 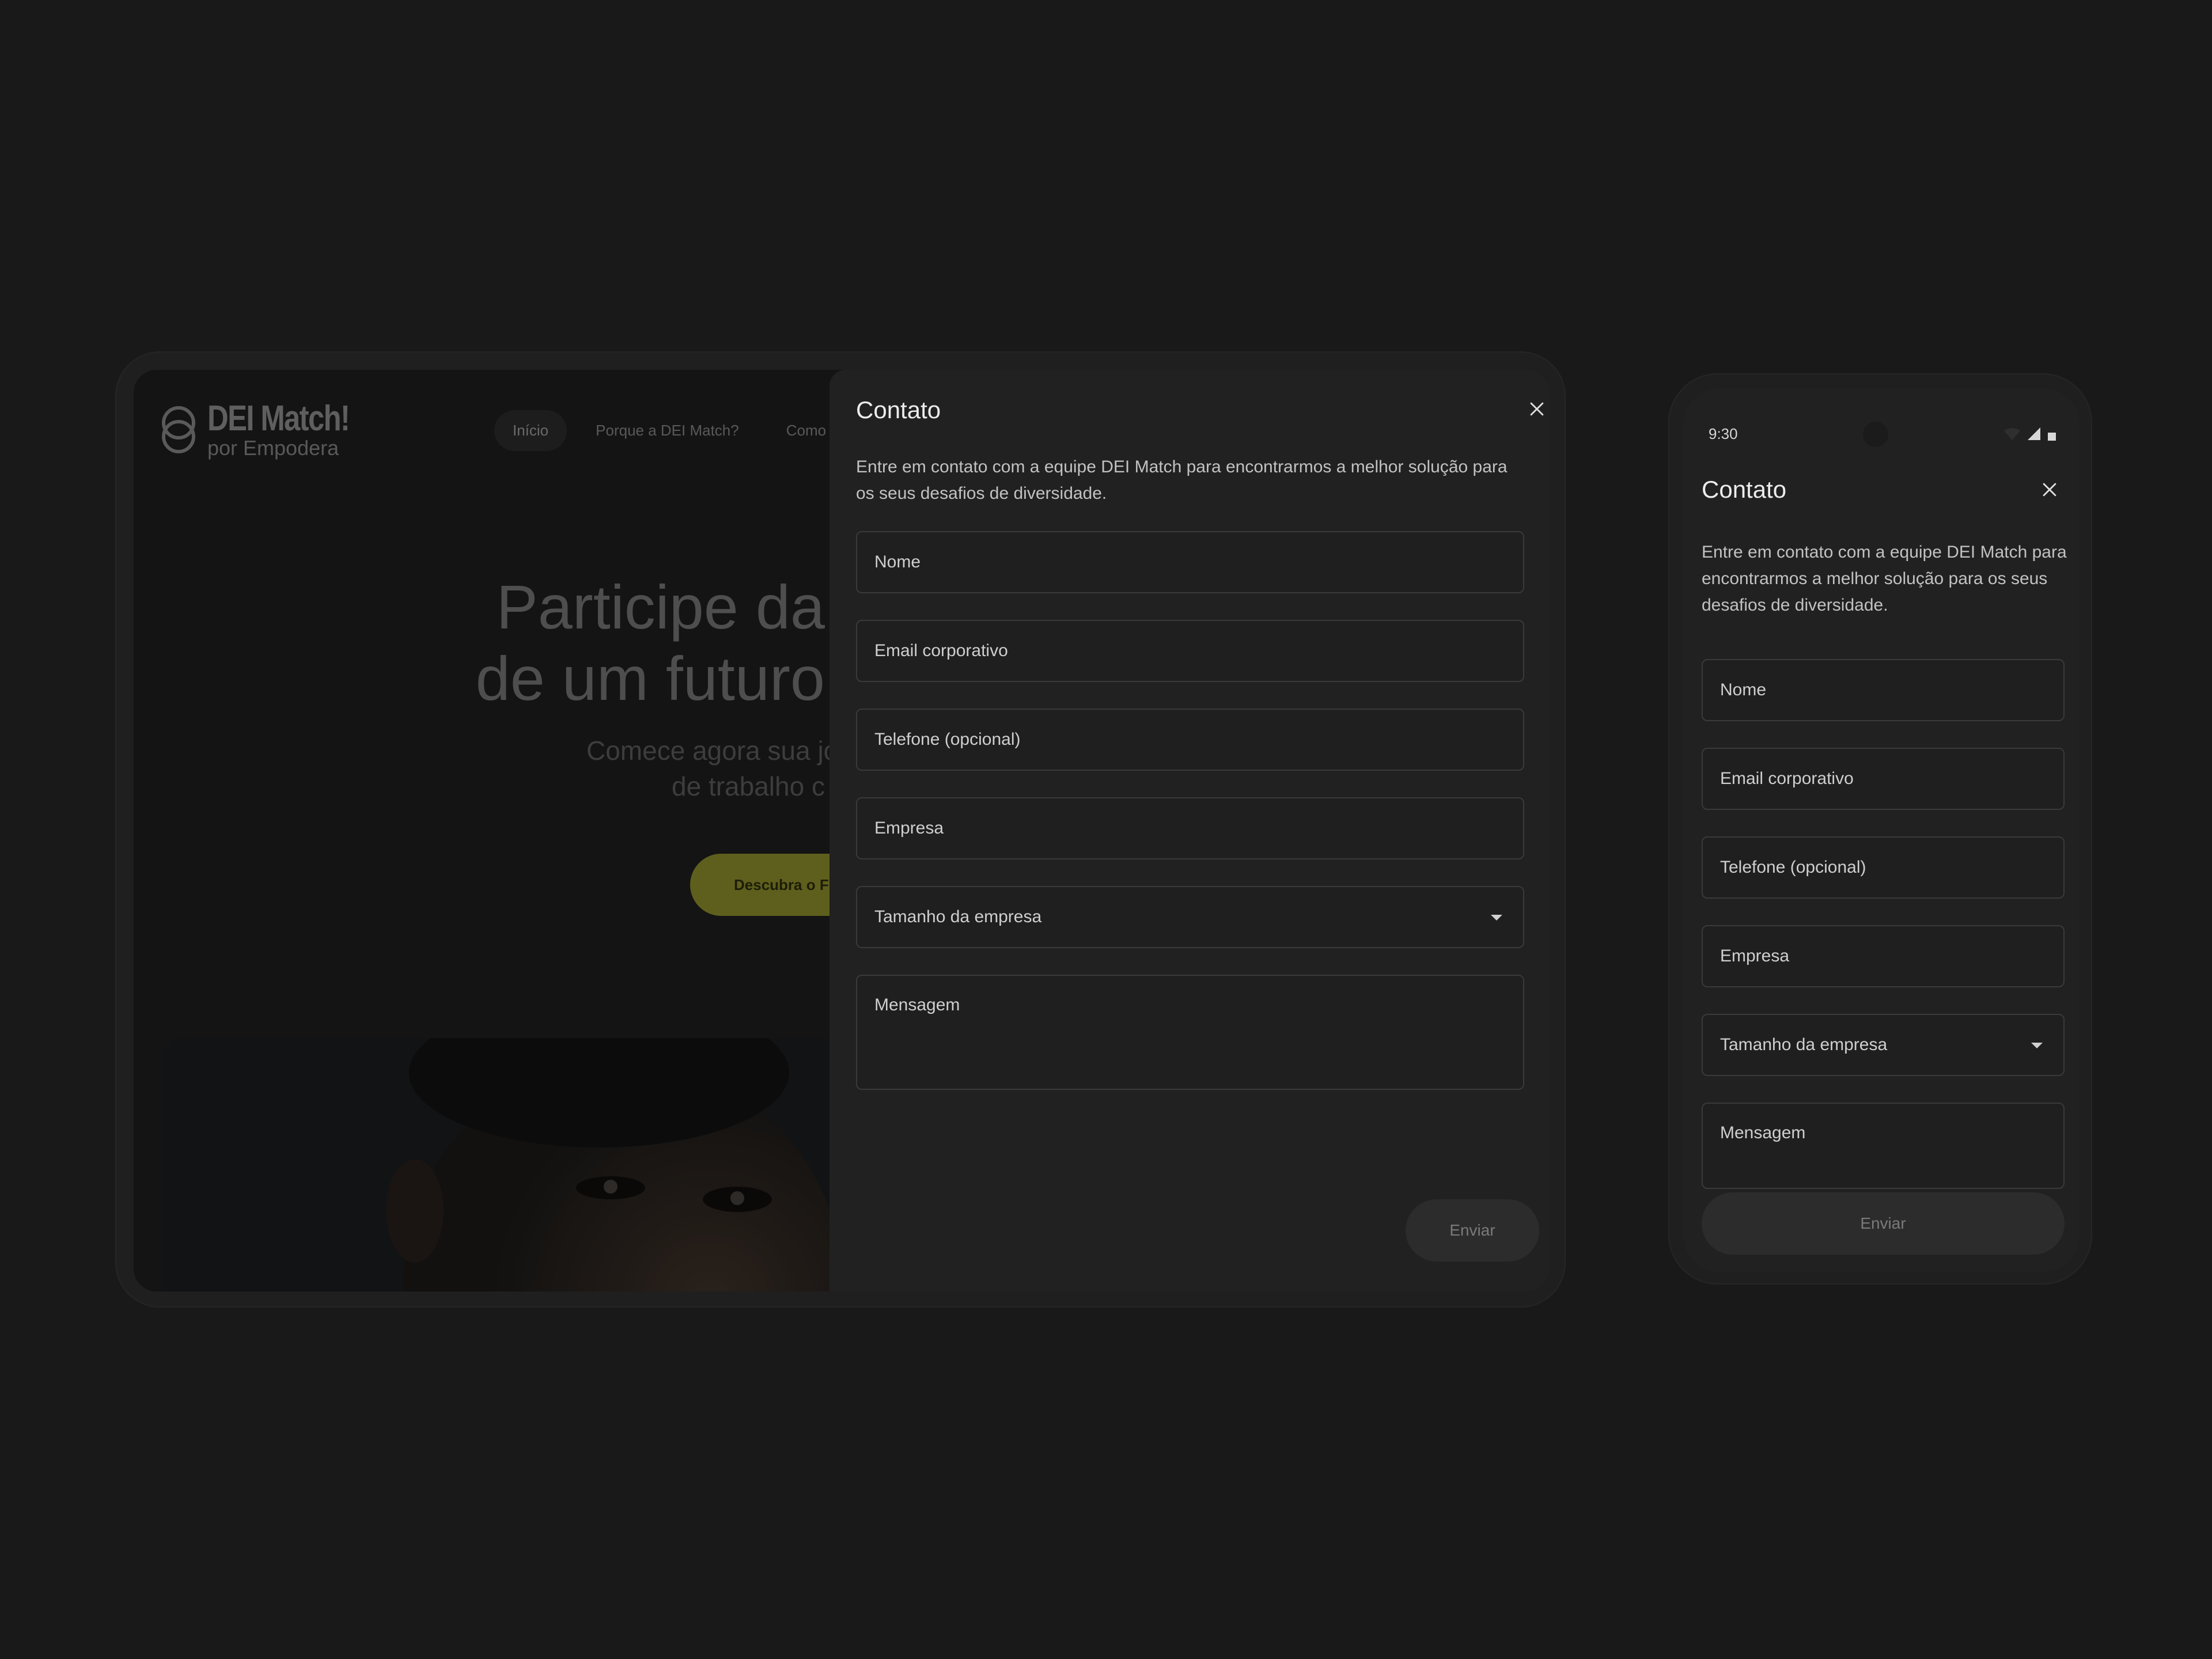 What do you see at coordinates (708, 751) in the screenshot?
I see `hero-subtitle-line-1: Comece agora sua jo` at bounding box center [708, 751].